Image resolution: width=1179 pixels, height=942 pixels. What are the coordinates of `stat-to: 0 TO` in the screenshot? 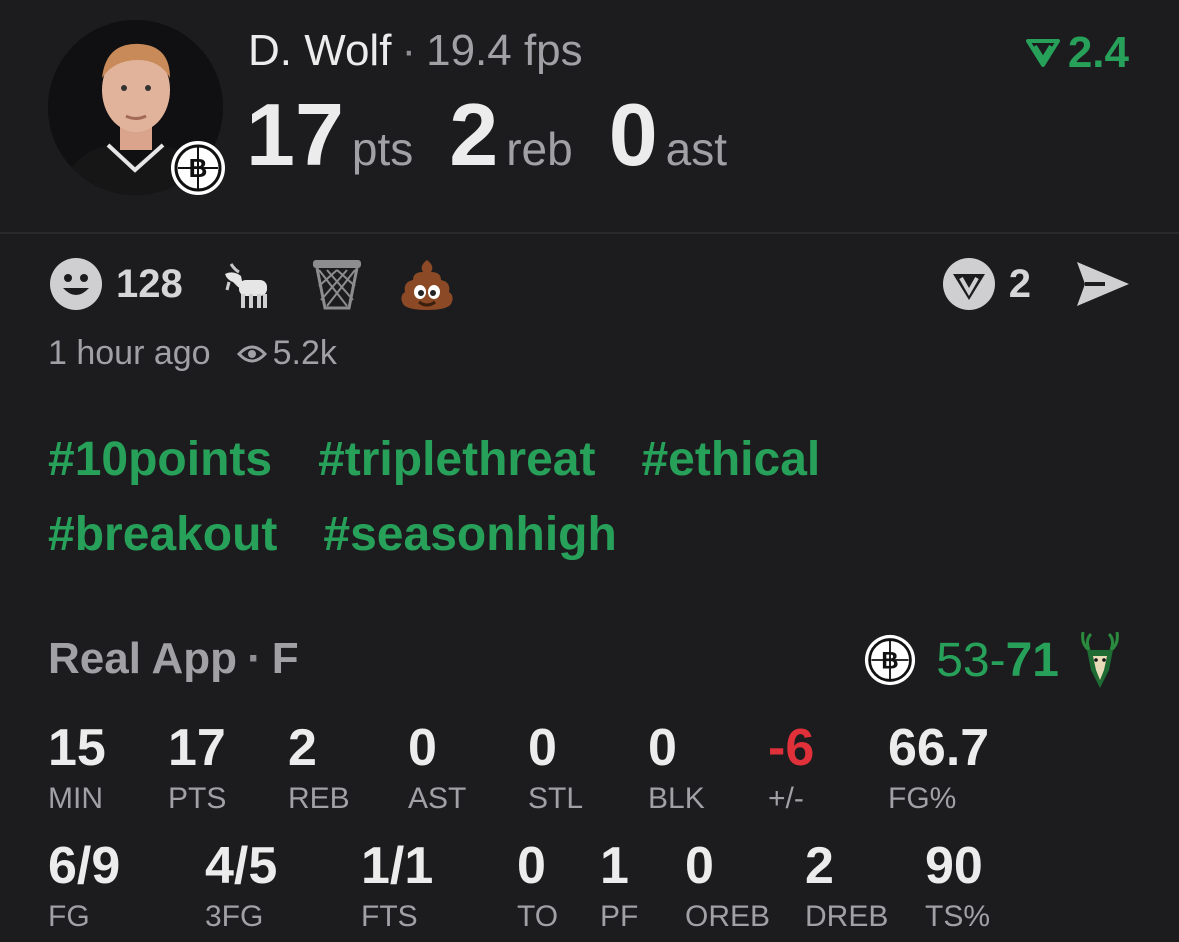 It's located at (537, 886).